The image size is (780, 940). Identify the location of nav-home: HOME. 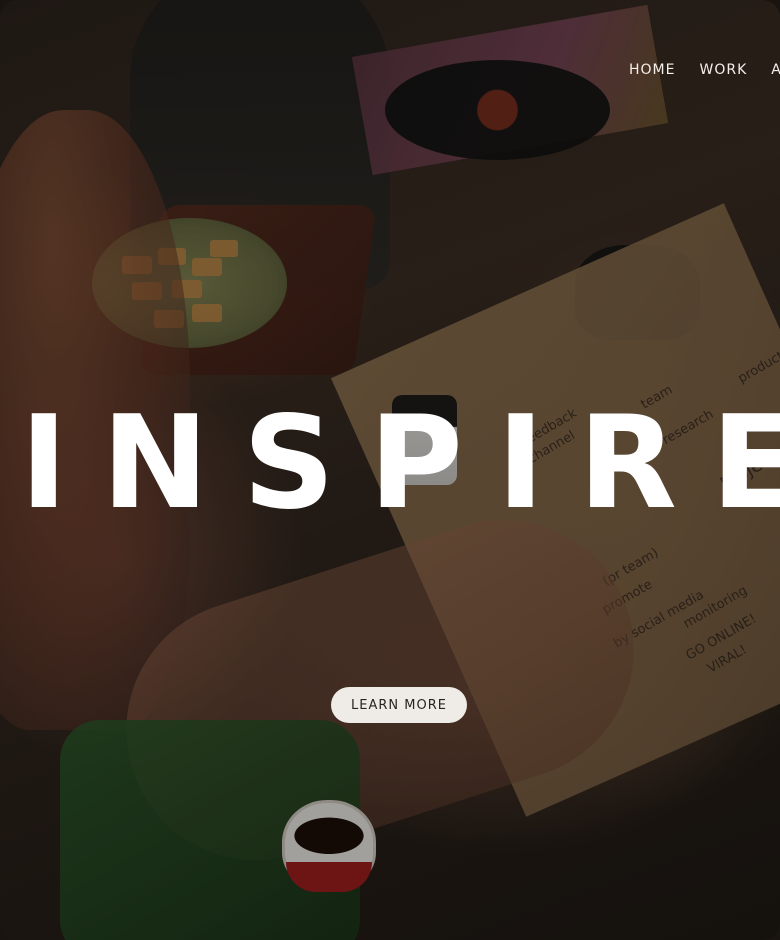
(652, 70).